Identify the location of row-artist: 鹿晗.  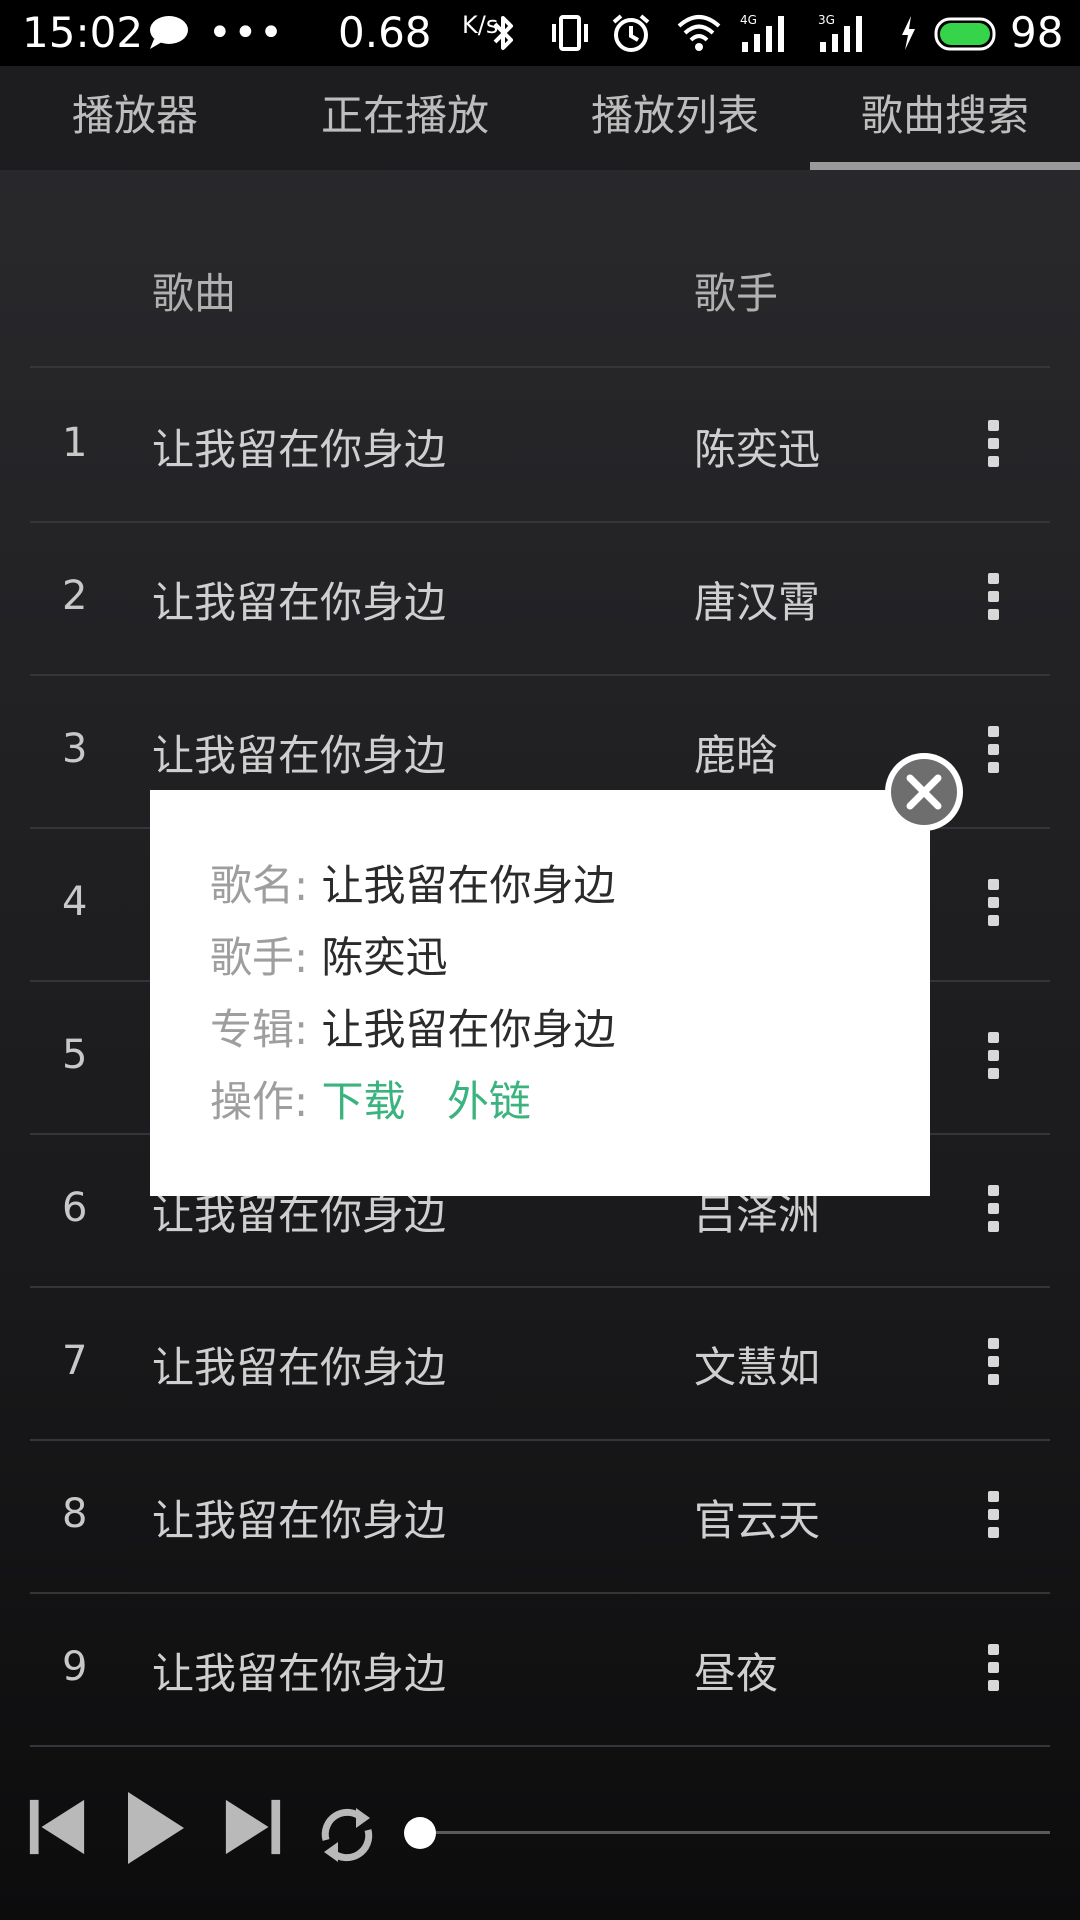
(736, 755).